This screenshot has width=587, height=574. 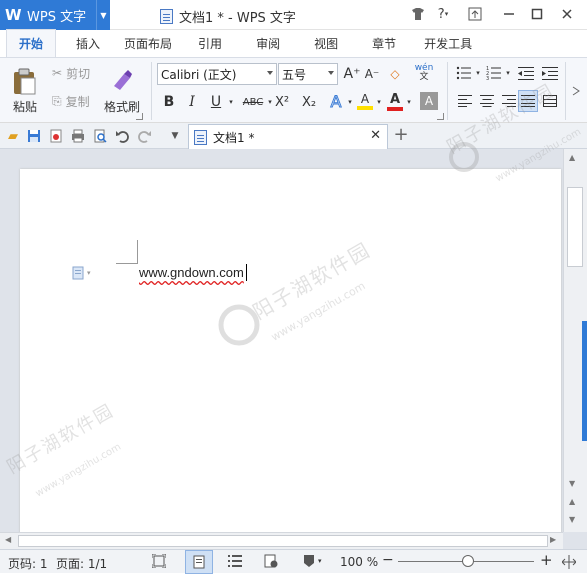 What do you see at coordinates (210, 43) in the screenshot?
I see `tab-references: 引用` at bounding box center [210, 43].